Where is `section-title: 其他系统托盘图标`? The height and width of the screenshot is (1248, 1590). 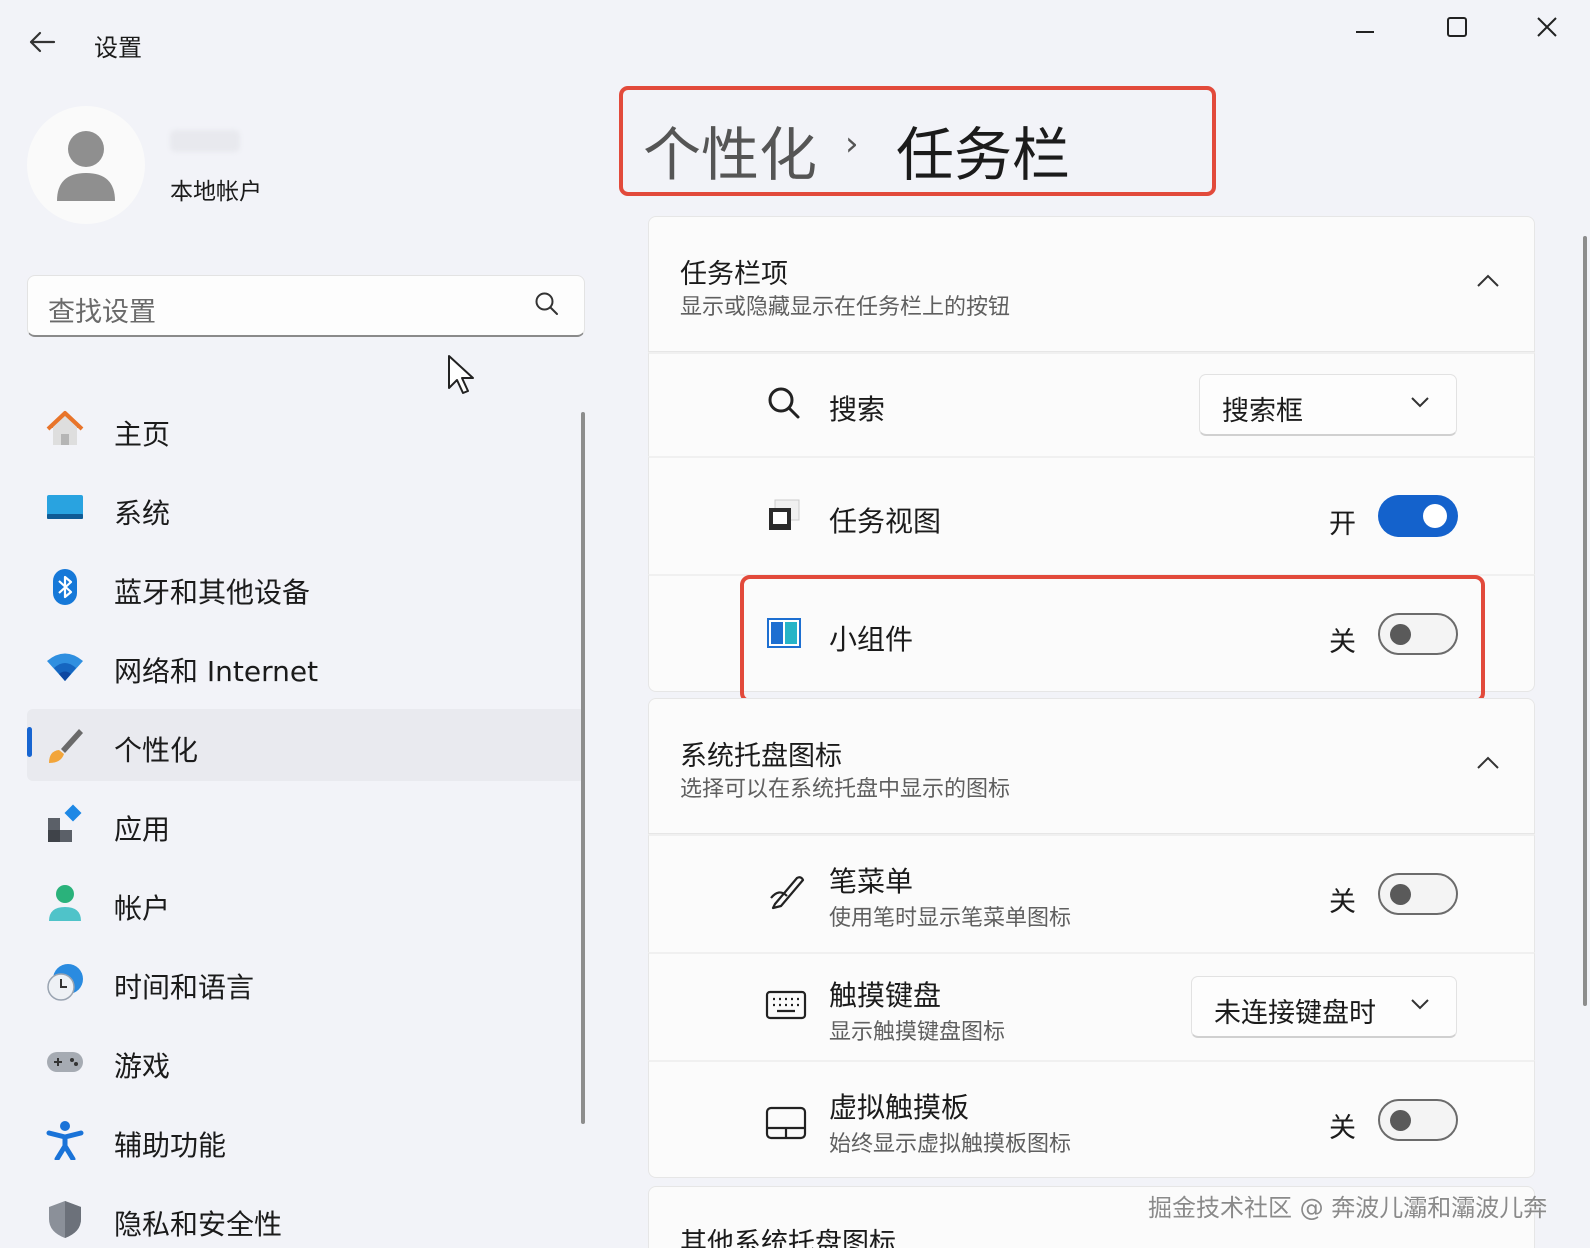
section-title: 其他系统托盘图标 is located at coordinates (788, 1238).